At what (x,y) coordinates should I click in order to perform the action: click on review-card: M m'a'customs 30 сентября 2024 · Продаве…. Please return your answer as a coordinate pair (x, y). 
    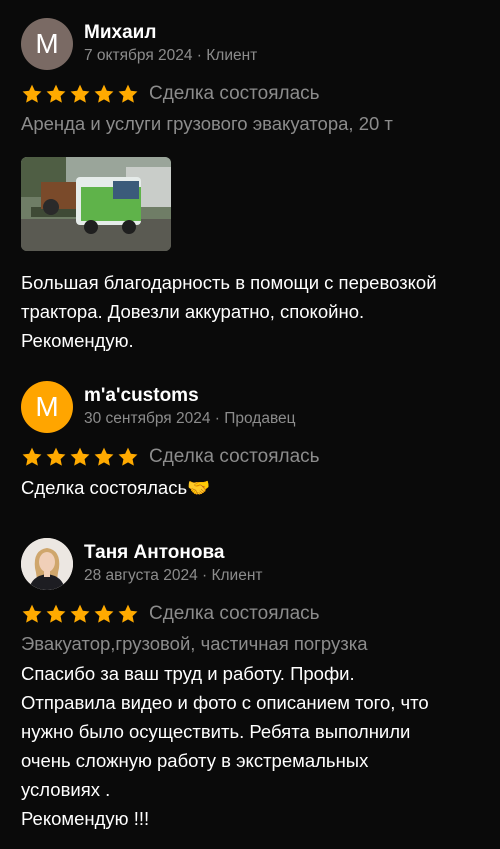
    Looking at the image, I should click on (254, 441).